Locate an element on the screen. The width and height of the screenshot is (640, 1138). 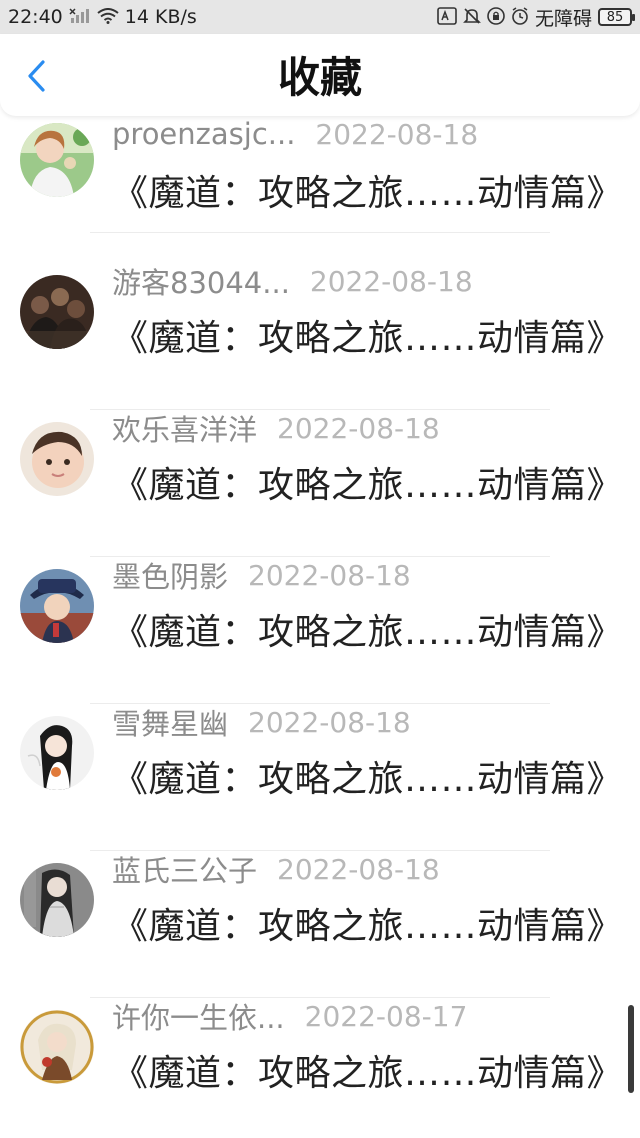
item-meta: 墨色阴影 2022-08-18 is located at coordinates (261, 576).